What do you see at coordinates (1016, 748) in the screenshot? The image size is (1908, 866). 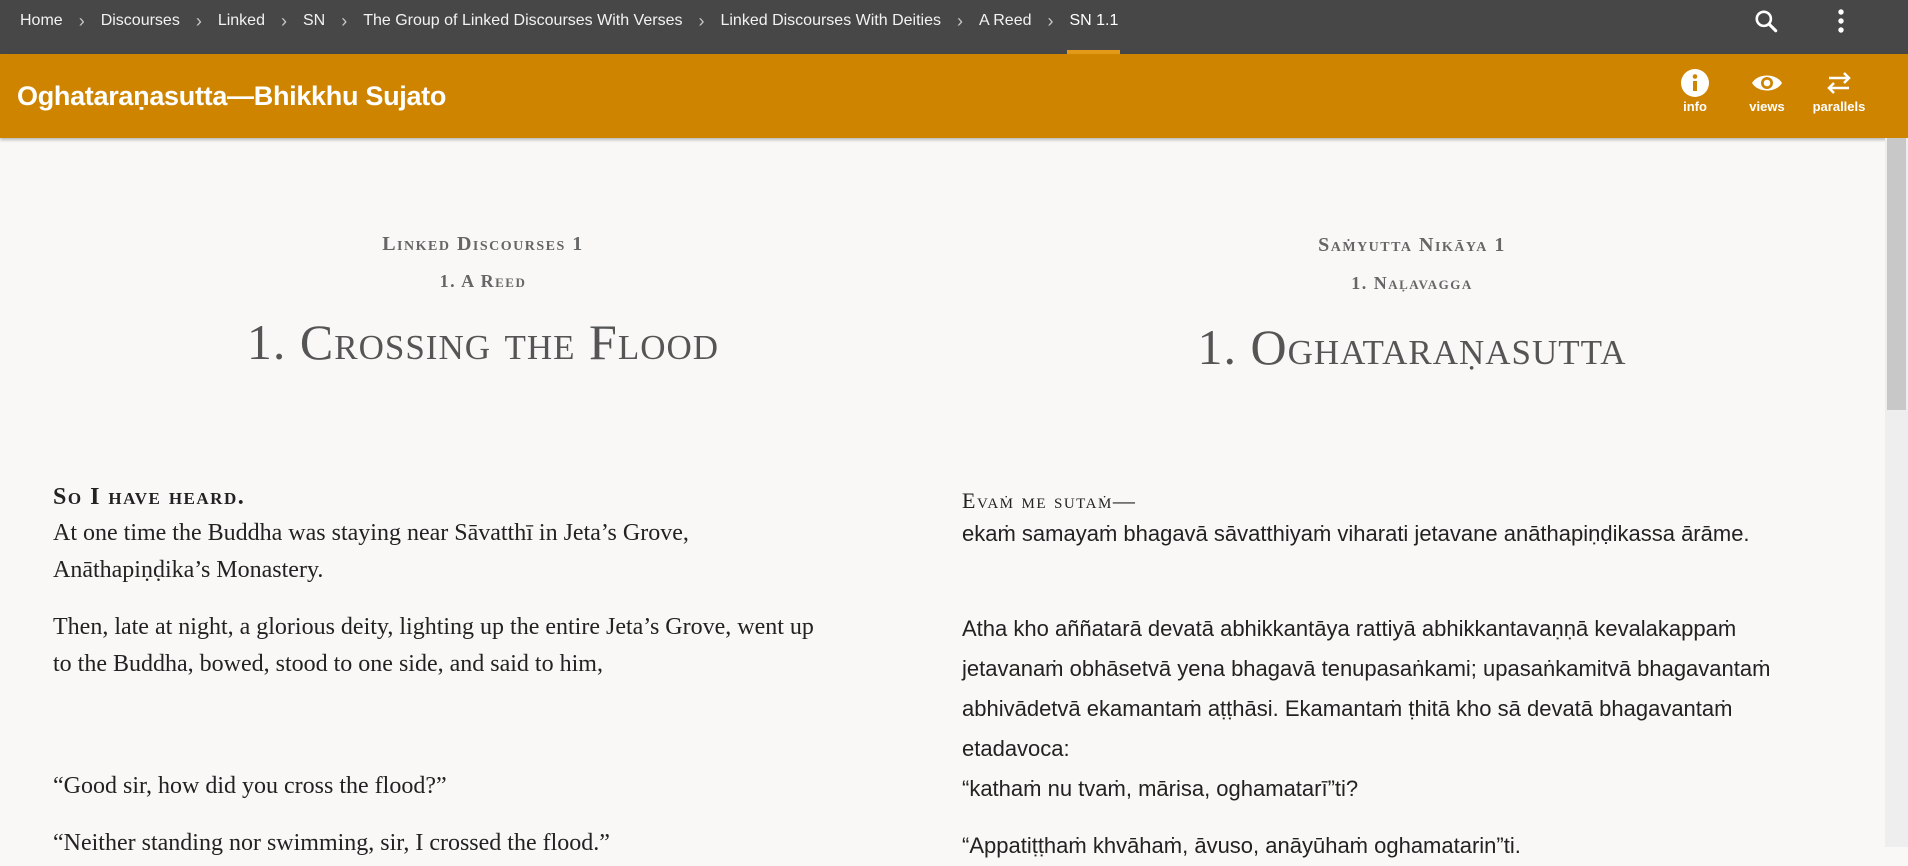 I see `paragraph-2-line-4: etadavoca:` at bounding box center [1016, 748].